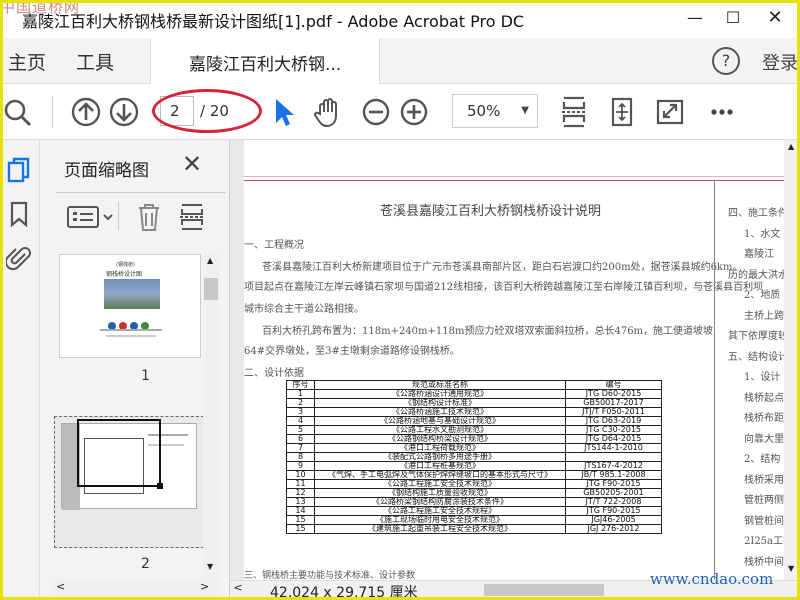 The height and width of the screenshot is (600, 800). I want to click on section-heading: 二、设计依据, so click(274, 373).